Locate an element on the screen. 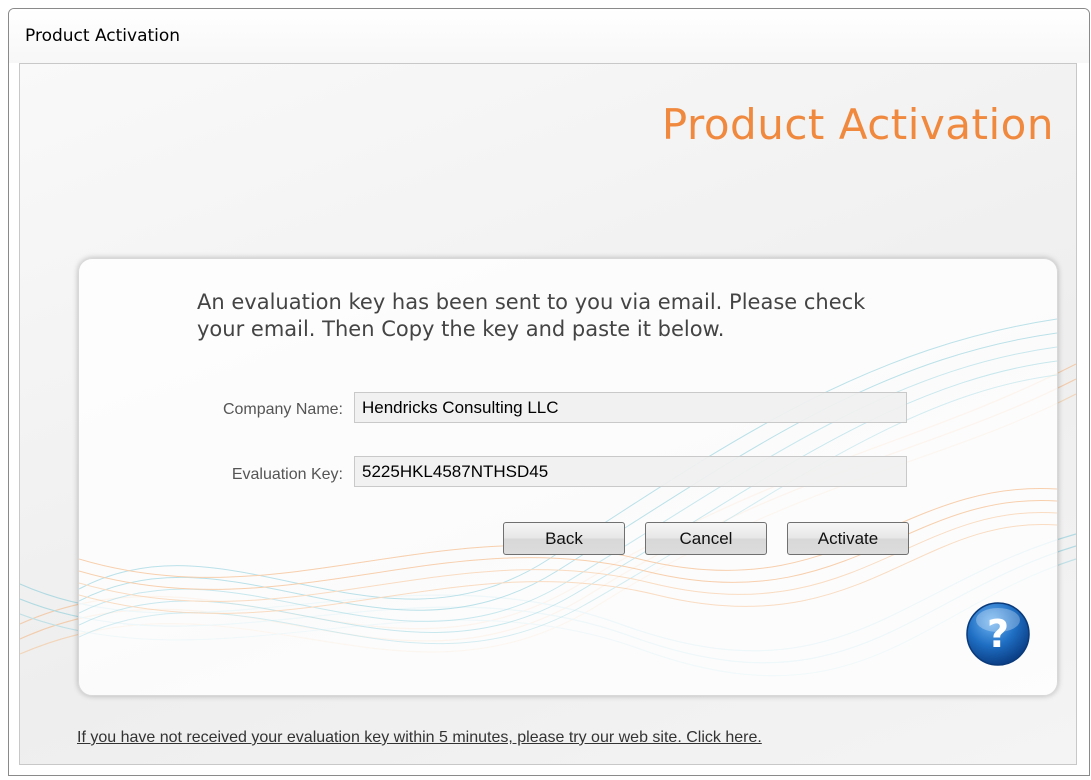 Image resolution: width=1091 pixels, height=780 pixels. cancel-button: Cancel is located at coordinates (706, 538).